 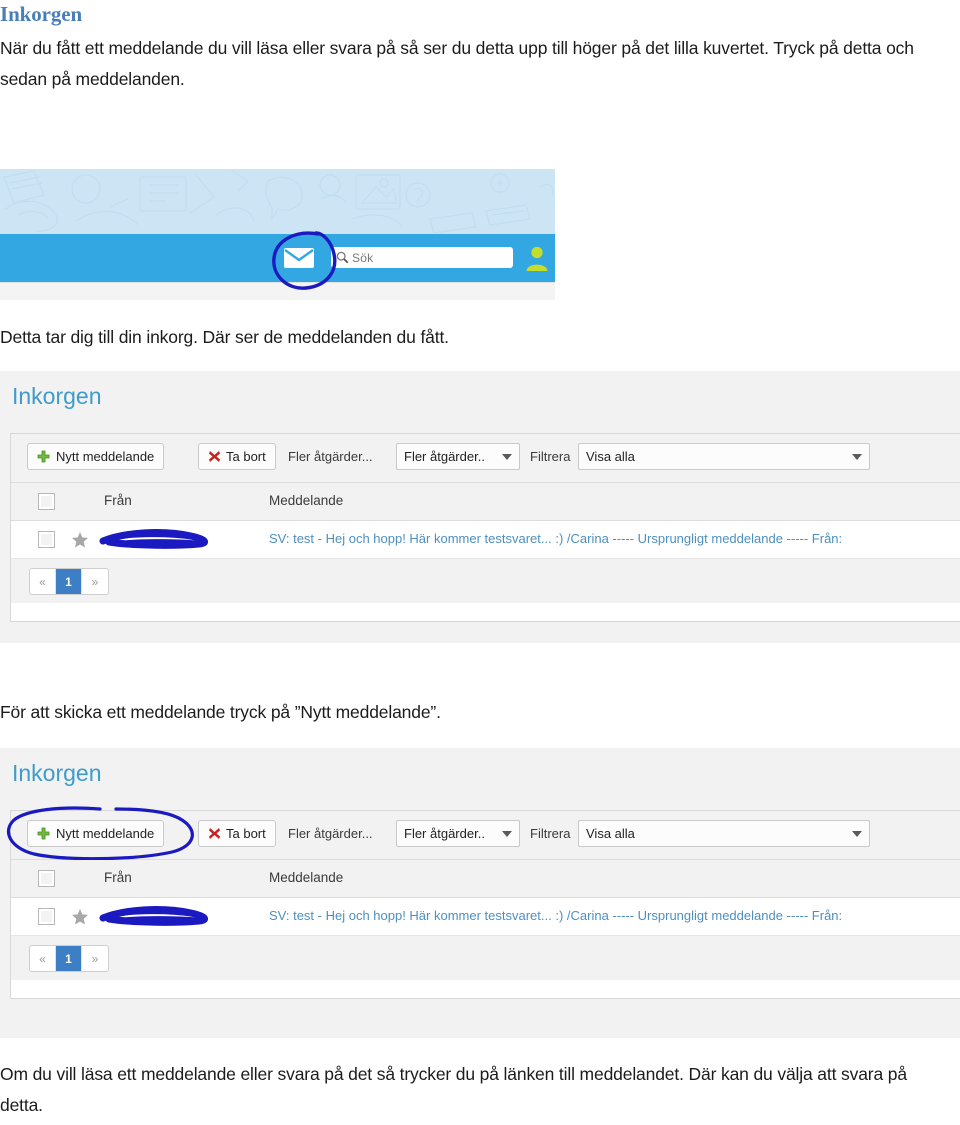 I want to click on search-placeholder-text: Sök, so click(x=363, y=257).